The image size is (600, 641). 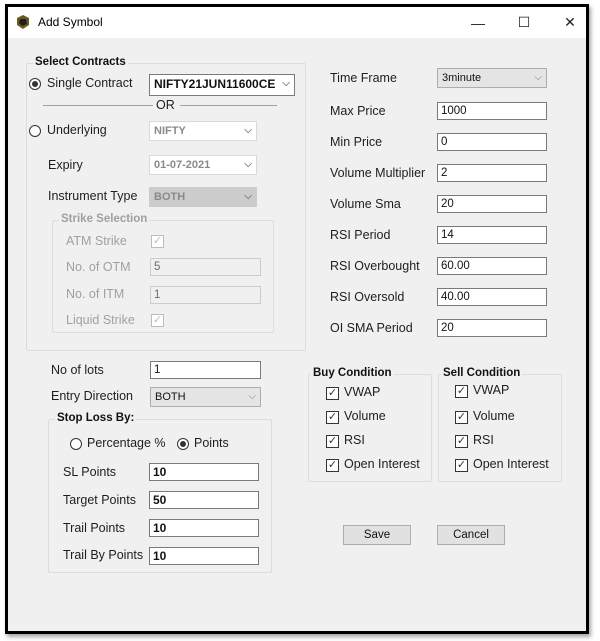 What do you see at coordinates (205, 295) in the screenshot?
I see `itm-input: 1` at bounding box center [205, 295].